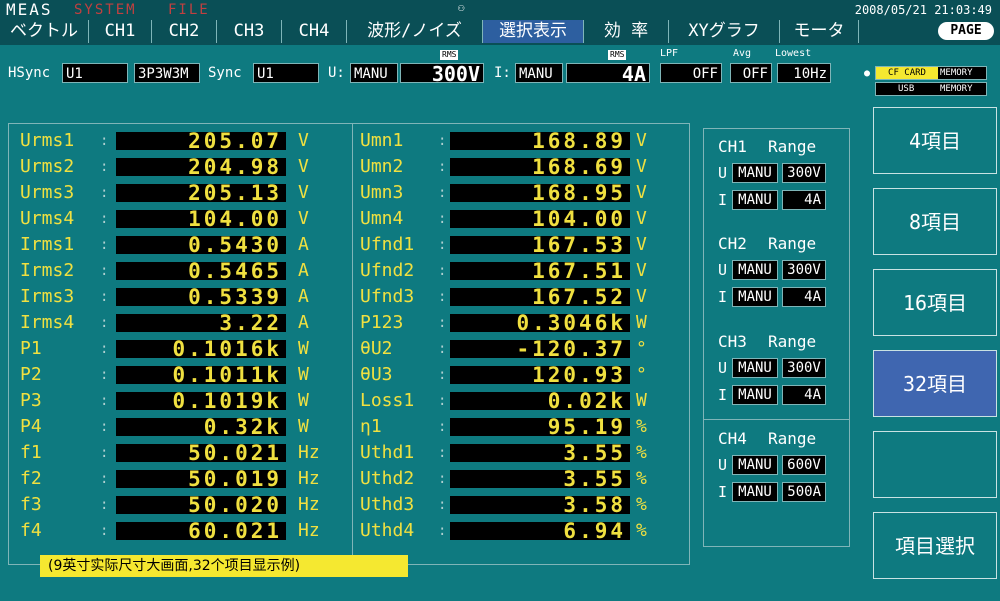  What do you see at coordinates (751, 73) in the screenshot?
I see `avg-field: OFF` at bounding box center [751, 73].